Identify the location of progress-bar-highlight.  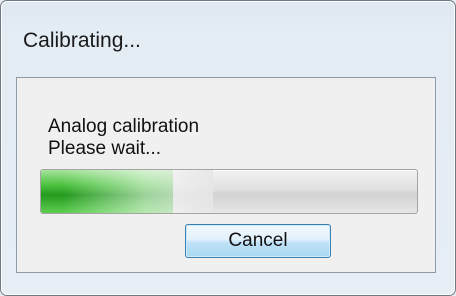
(137, 191).